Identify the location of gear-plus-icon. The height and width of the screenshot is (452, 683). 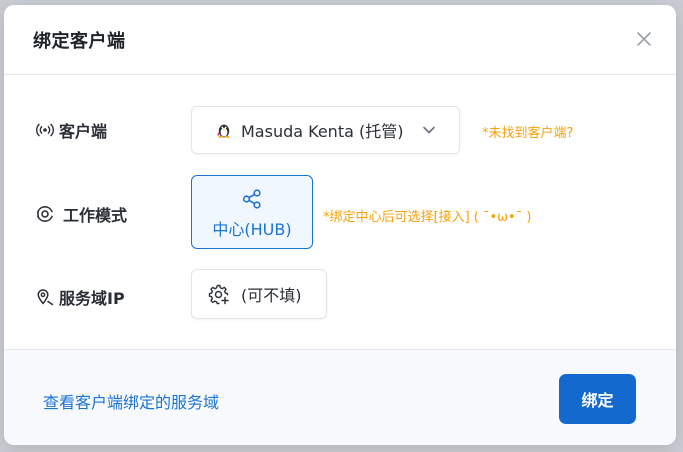
(219, 294).